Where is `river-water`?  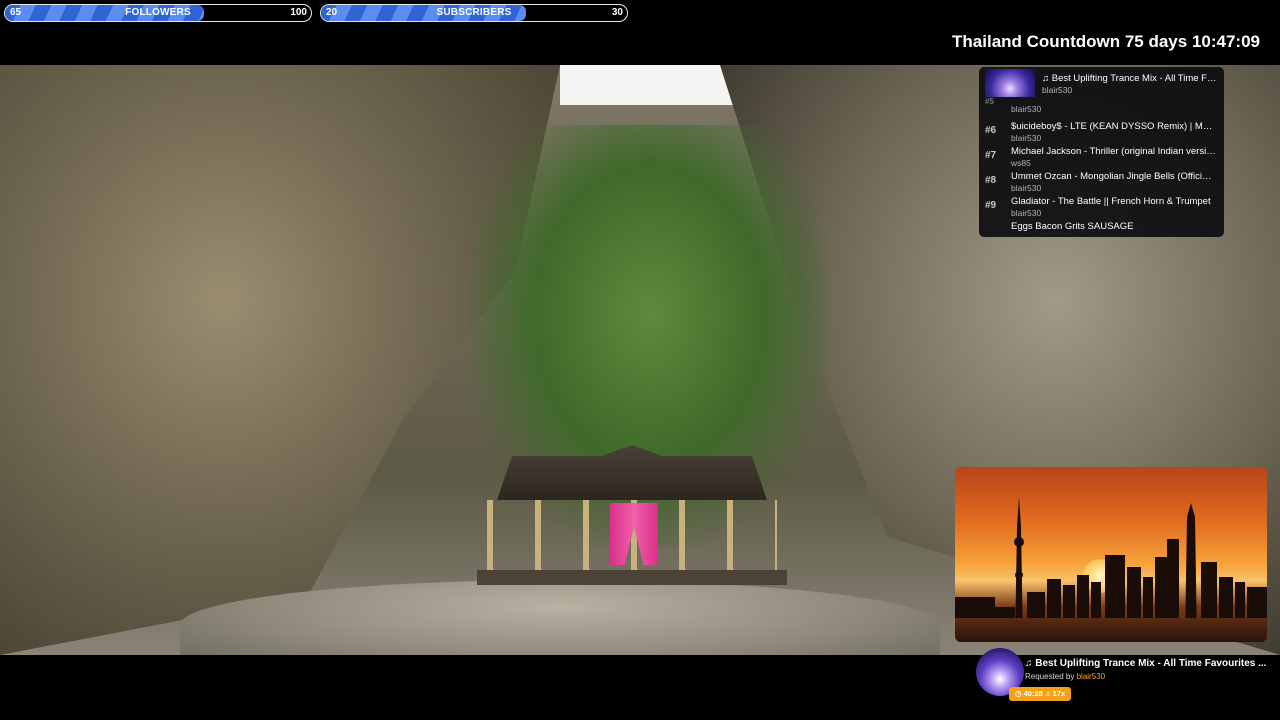
river-water is located at coordinates (1111, 630).